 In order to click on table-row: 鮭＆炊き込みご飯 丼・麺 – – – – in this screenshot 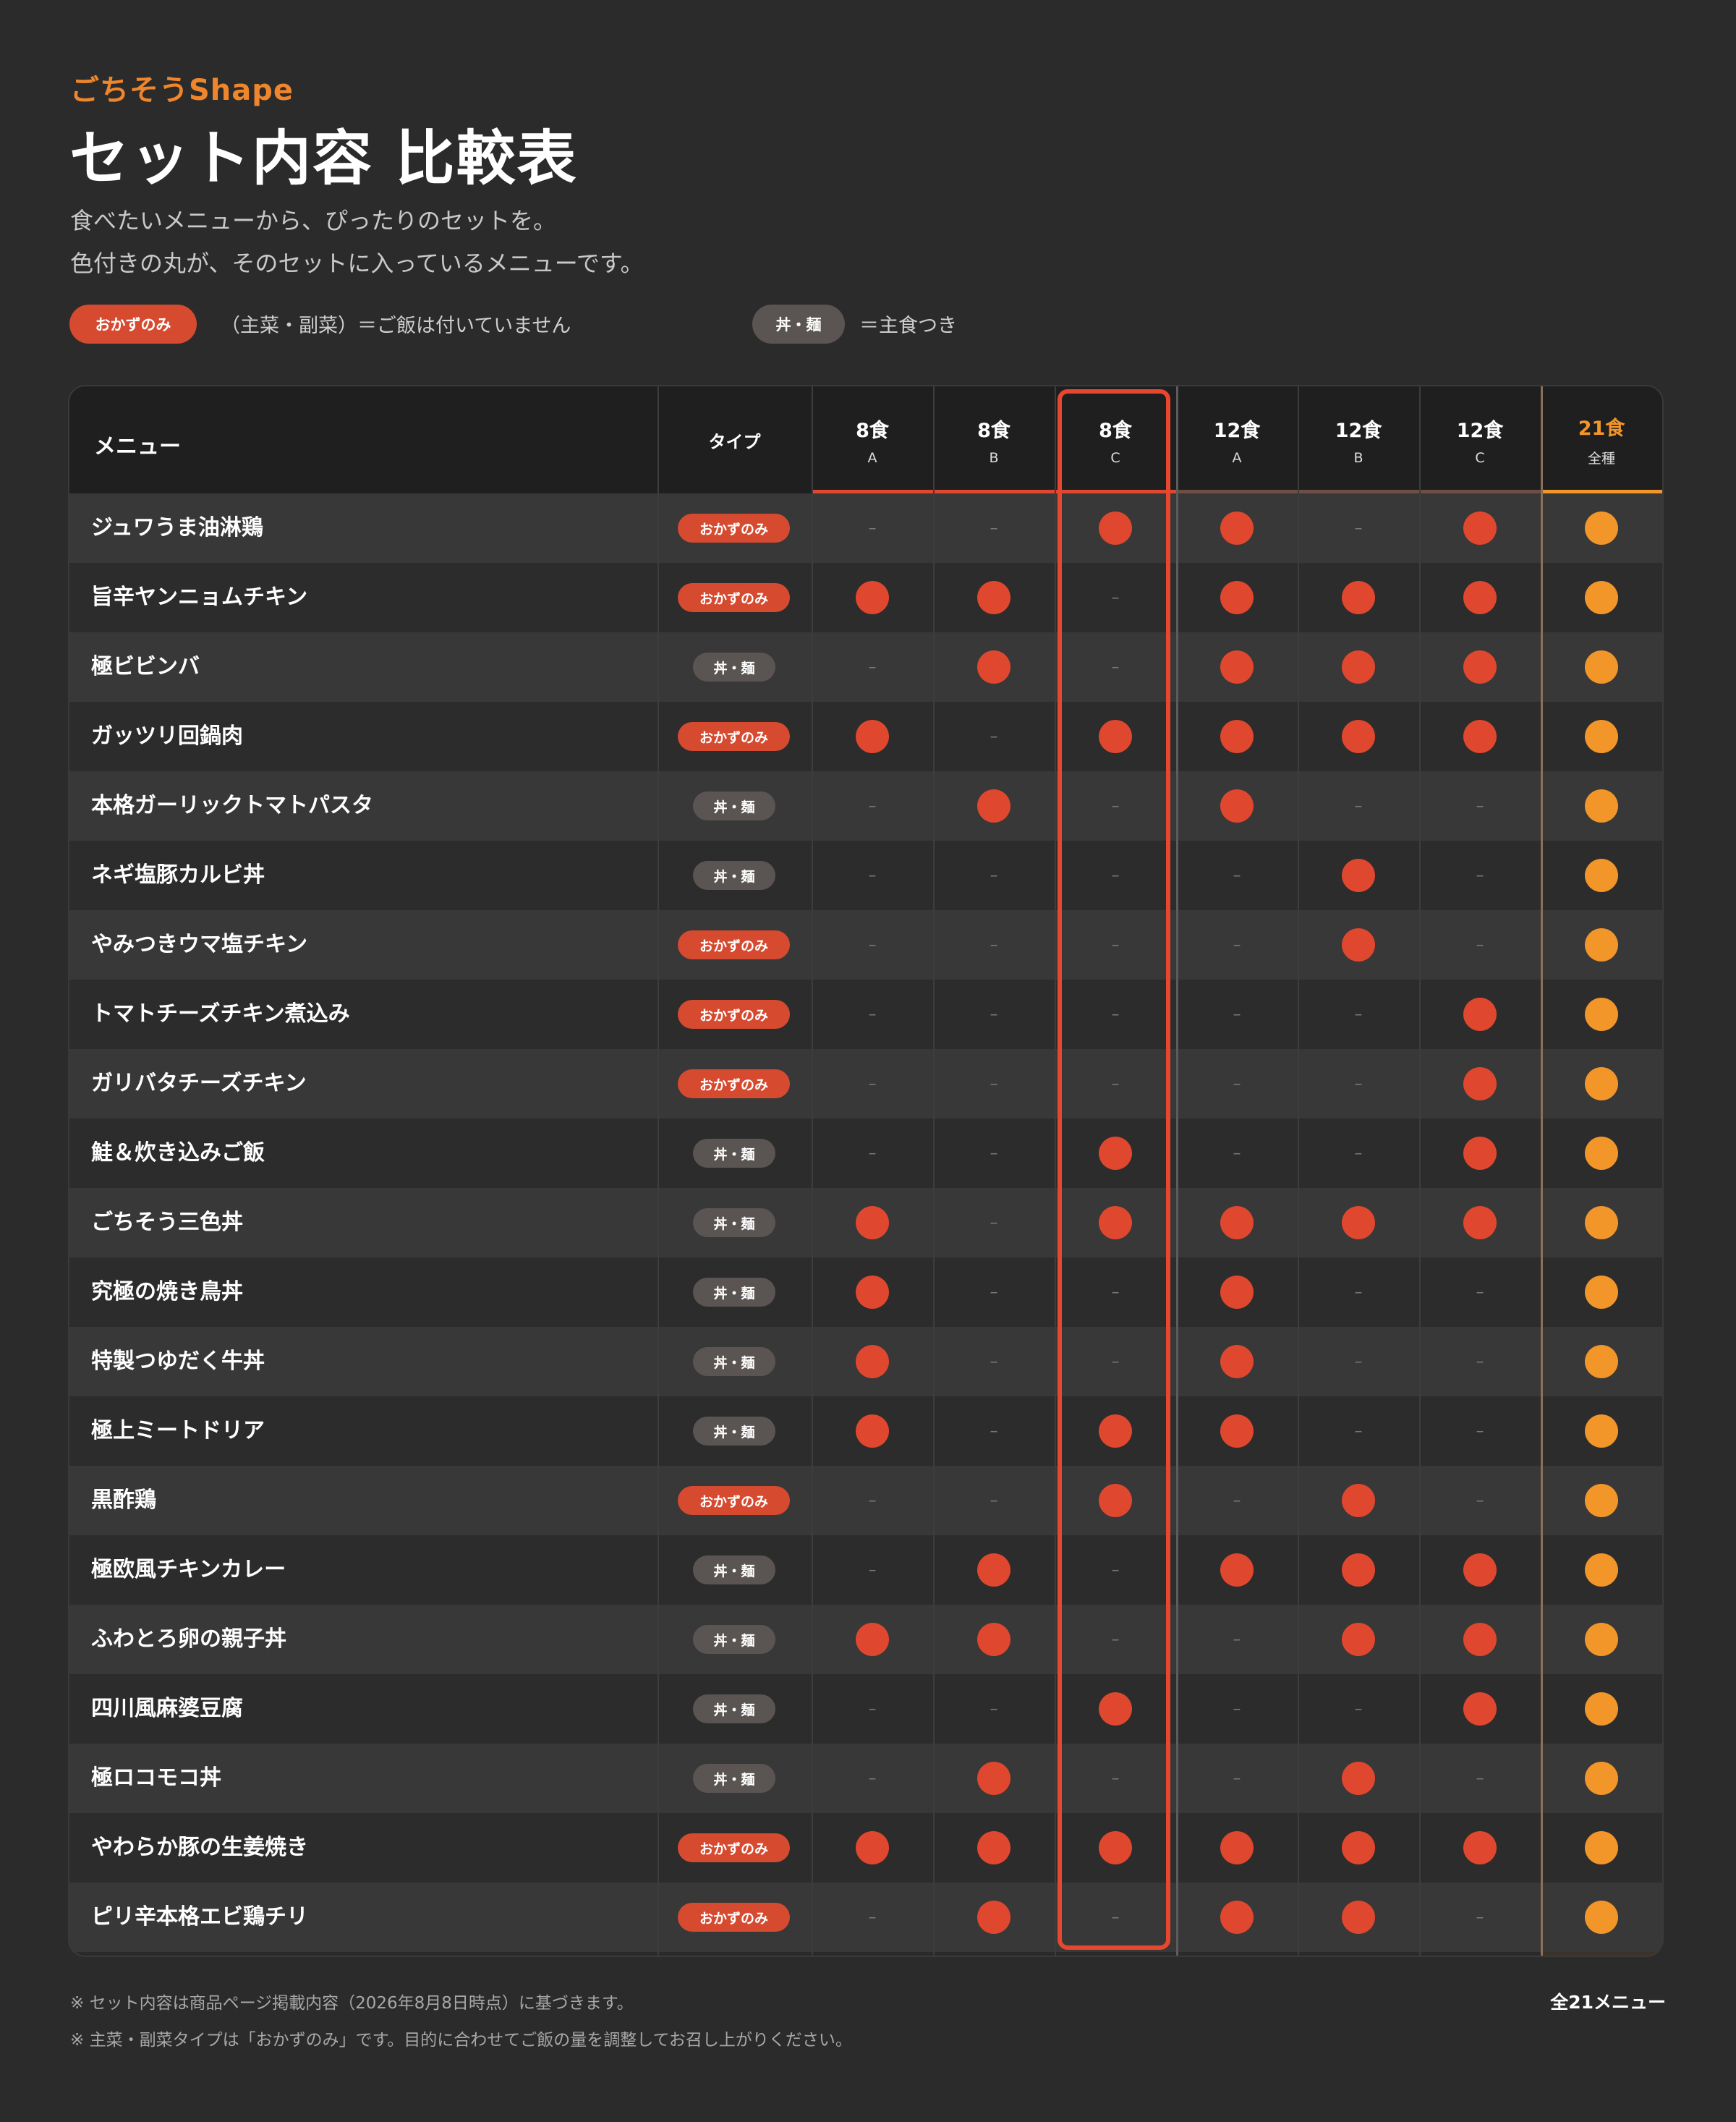, I will do `click(865, 1153)`.